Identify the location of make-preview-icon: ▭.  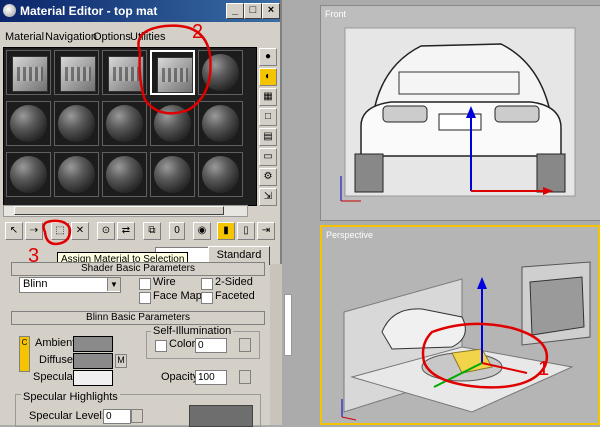
(268, 157).